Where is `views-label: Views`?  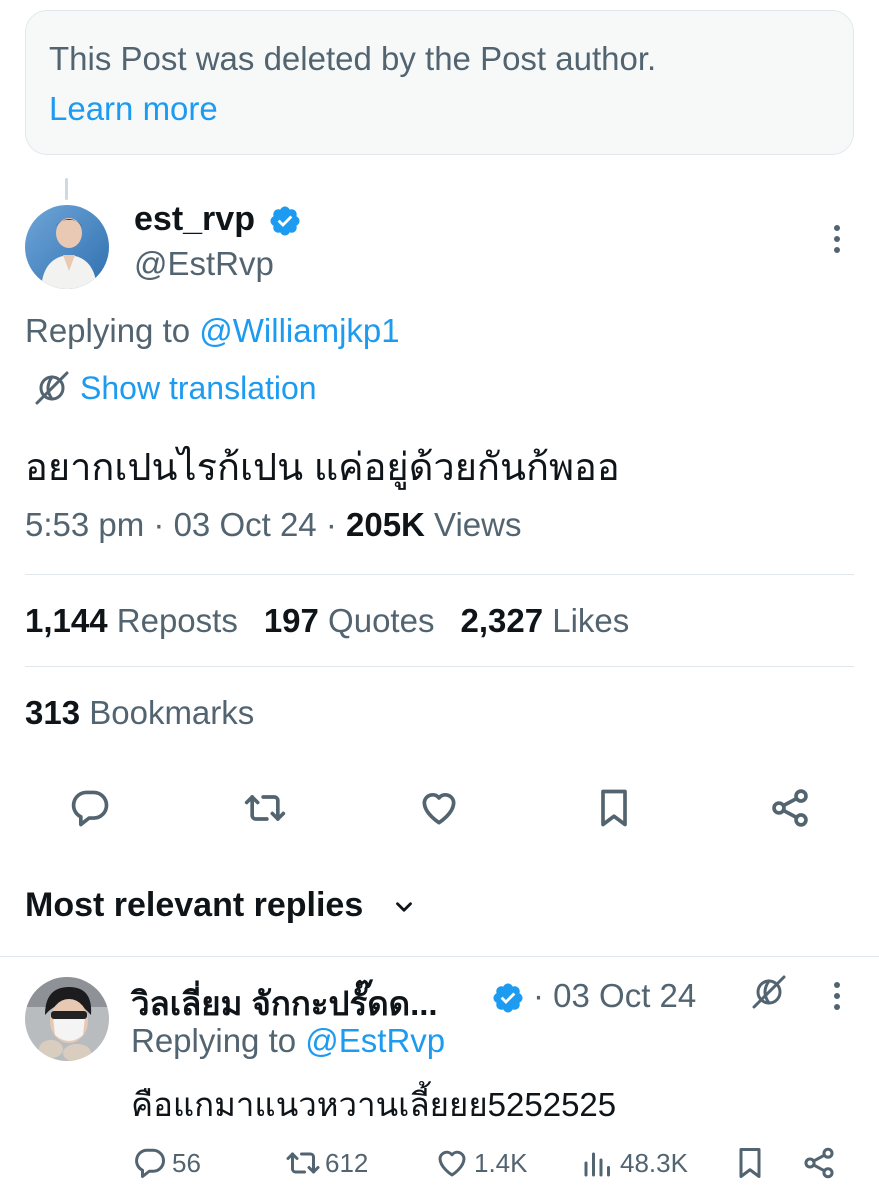 views-label: Views is located at coordinates (473, 524).